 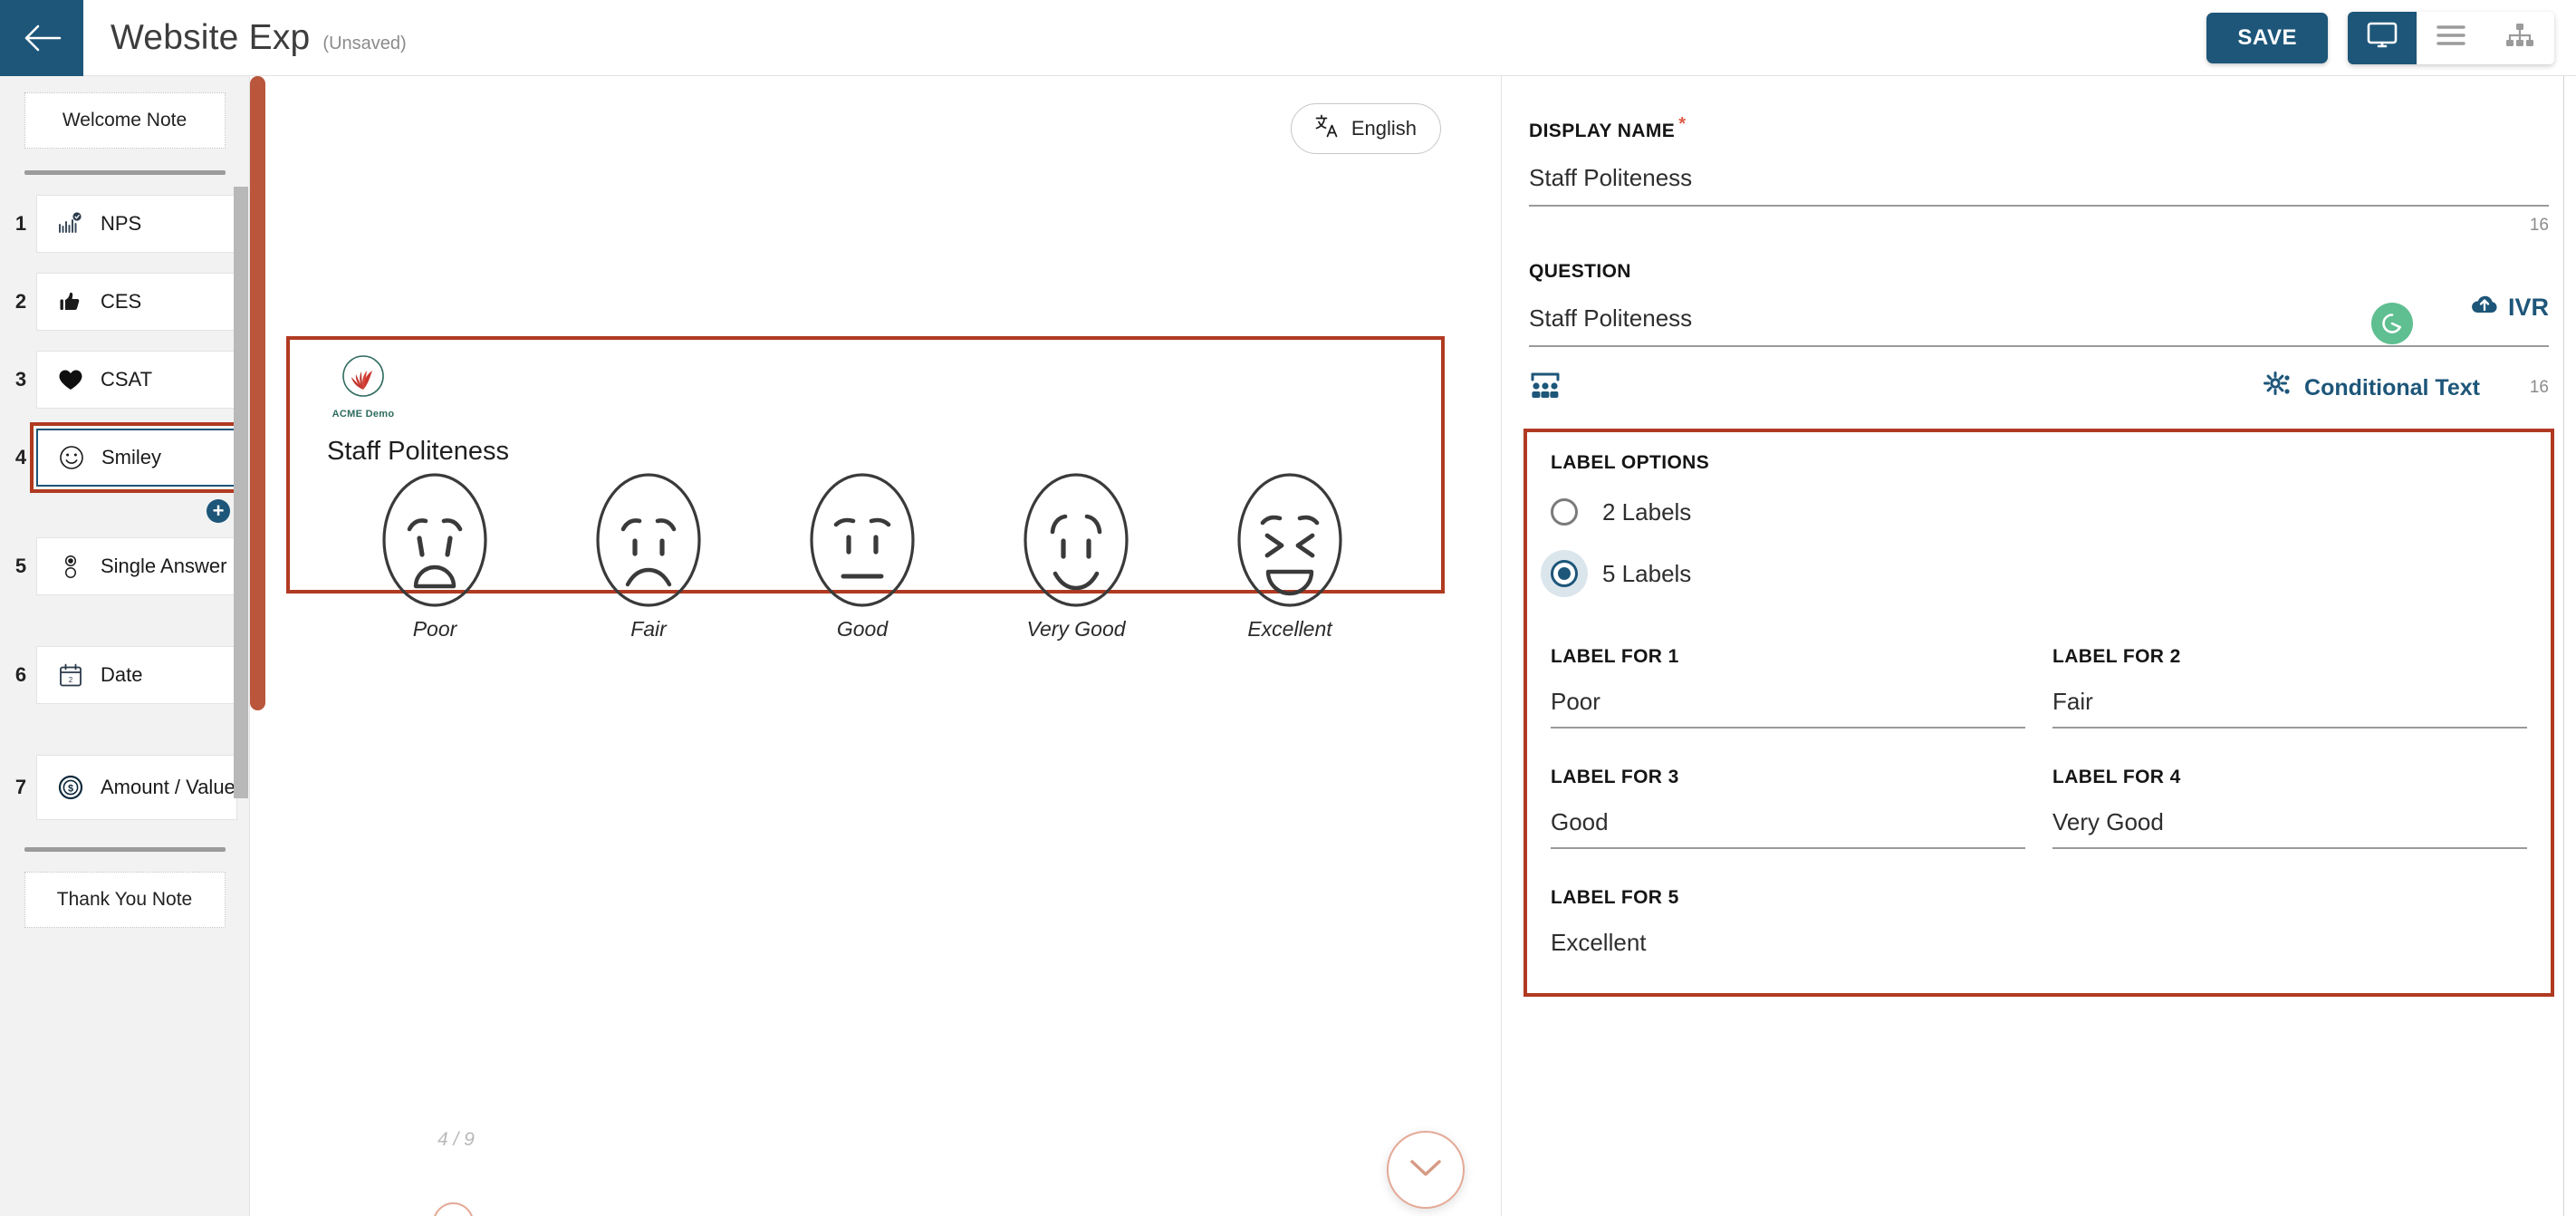 What do you see at coordinates (2528, 307) in the screenshot?
I see `ivr-label: IVR` at bounding box center [2528, 307].